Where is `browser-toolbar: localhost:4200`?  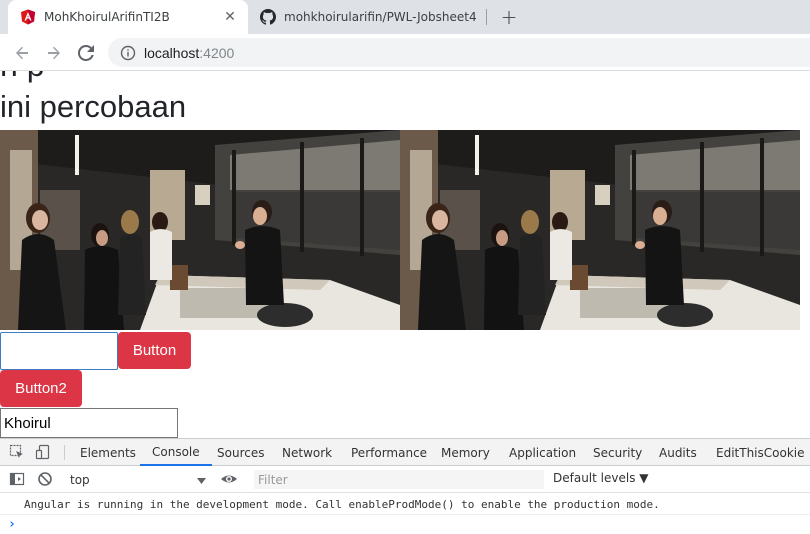
browser-toolbar: localhost:4200 is located at coordinates (405, 52).